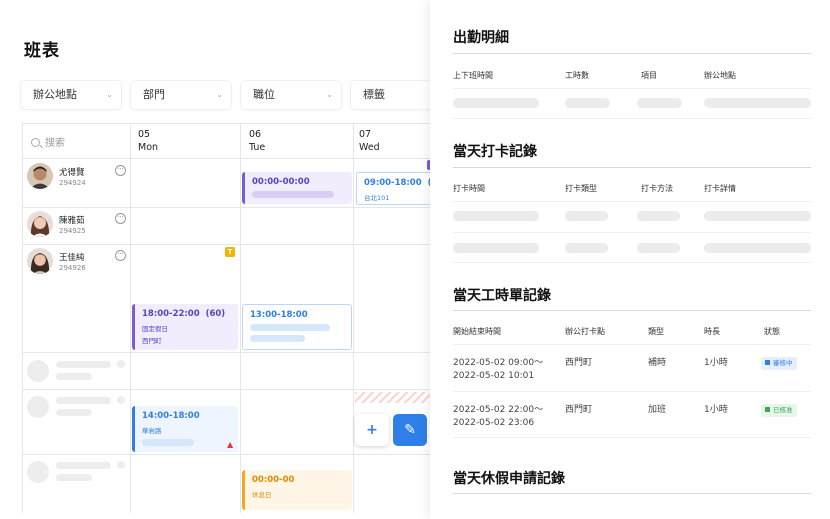 The width and height of the screenshot is (830, 519). Describe the element at coordinates (495, 152) in the screenshot. I see `punch-section-title: 當天打卡記錄` at that location.